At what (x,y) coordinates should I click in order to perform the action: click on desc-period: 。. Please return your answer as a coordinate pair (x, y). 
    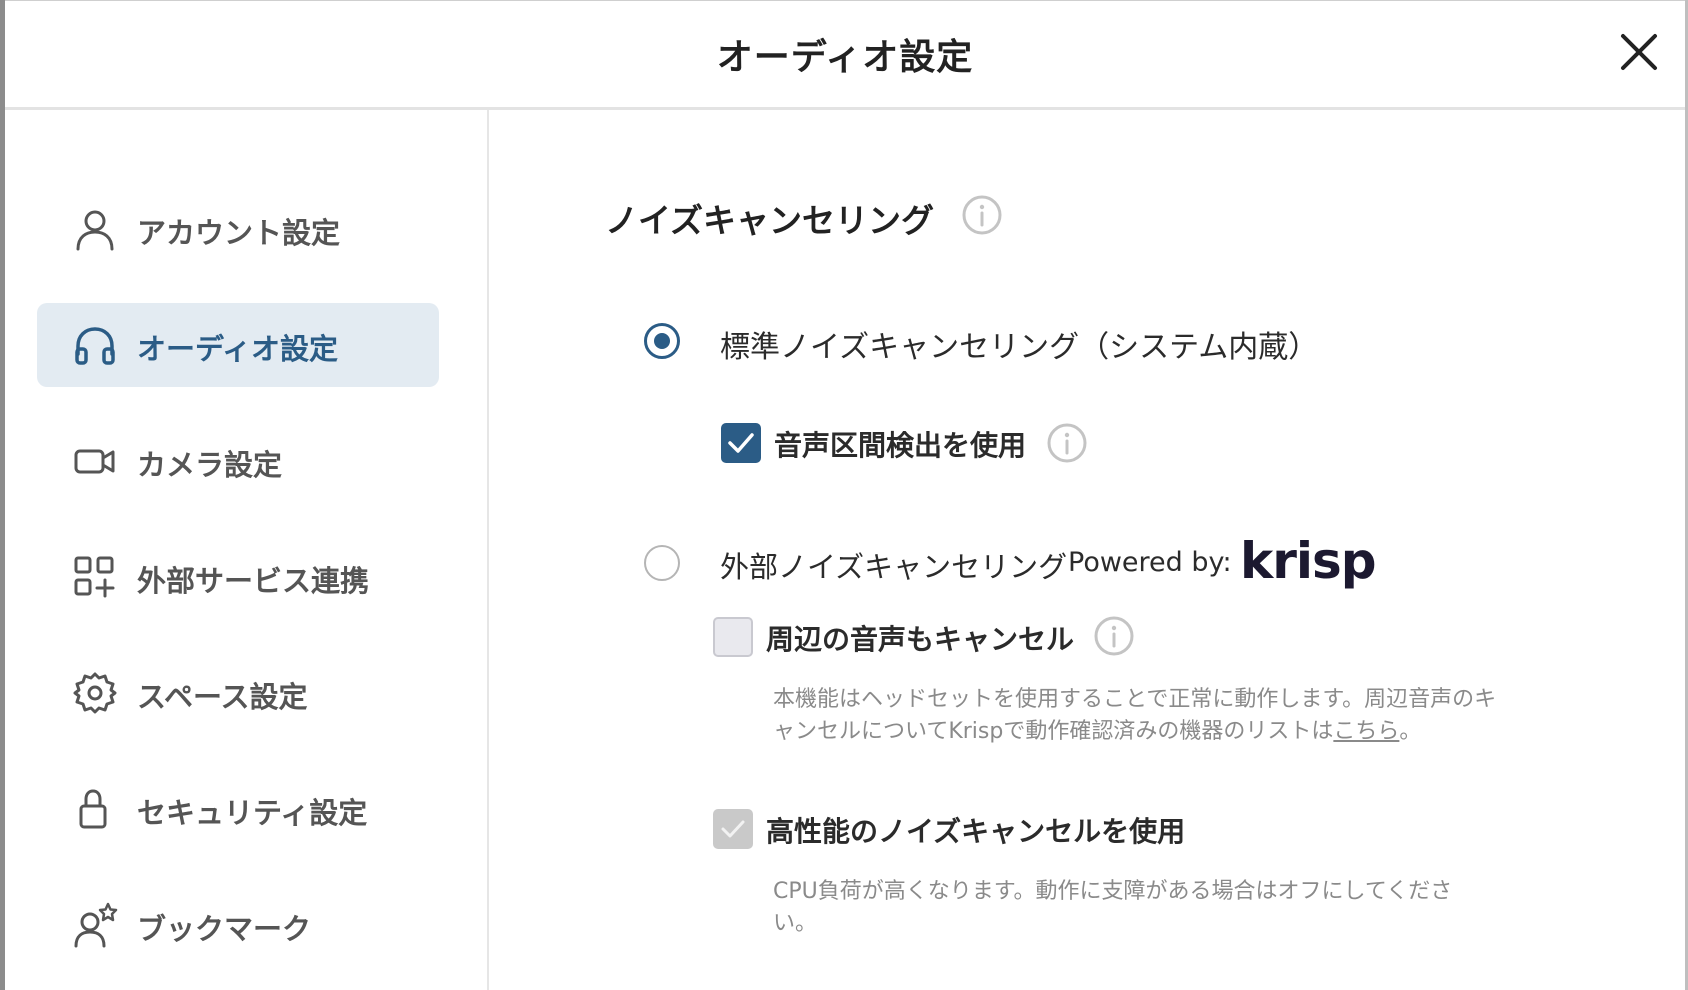
    Looking at the image, I should click on (1410, 731).